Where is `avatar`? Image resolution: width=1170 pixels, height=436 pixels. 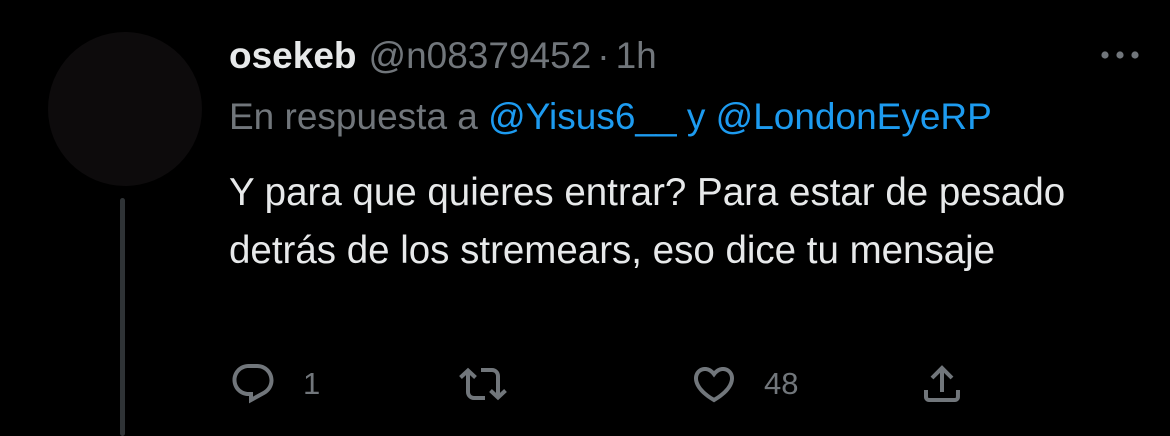
avatar is located at coordinates (125, 109).